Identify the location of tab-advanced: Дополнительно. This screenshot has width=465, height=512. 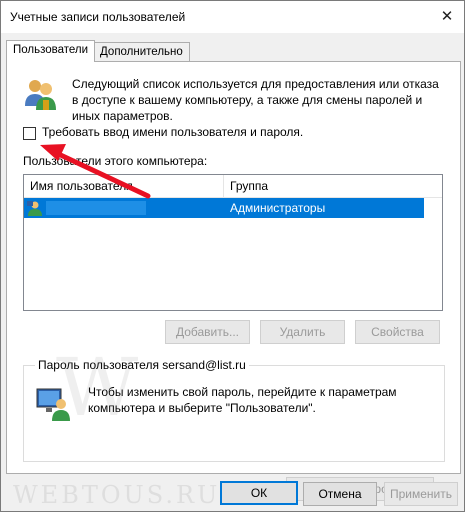
(141, 51).